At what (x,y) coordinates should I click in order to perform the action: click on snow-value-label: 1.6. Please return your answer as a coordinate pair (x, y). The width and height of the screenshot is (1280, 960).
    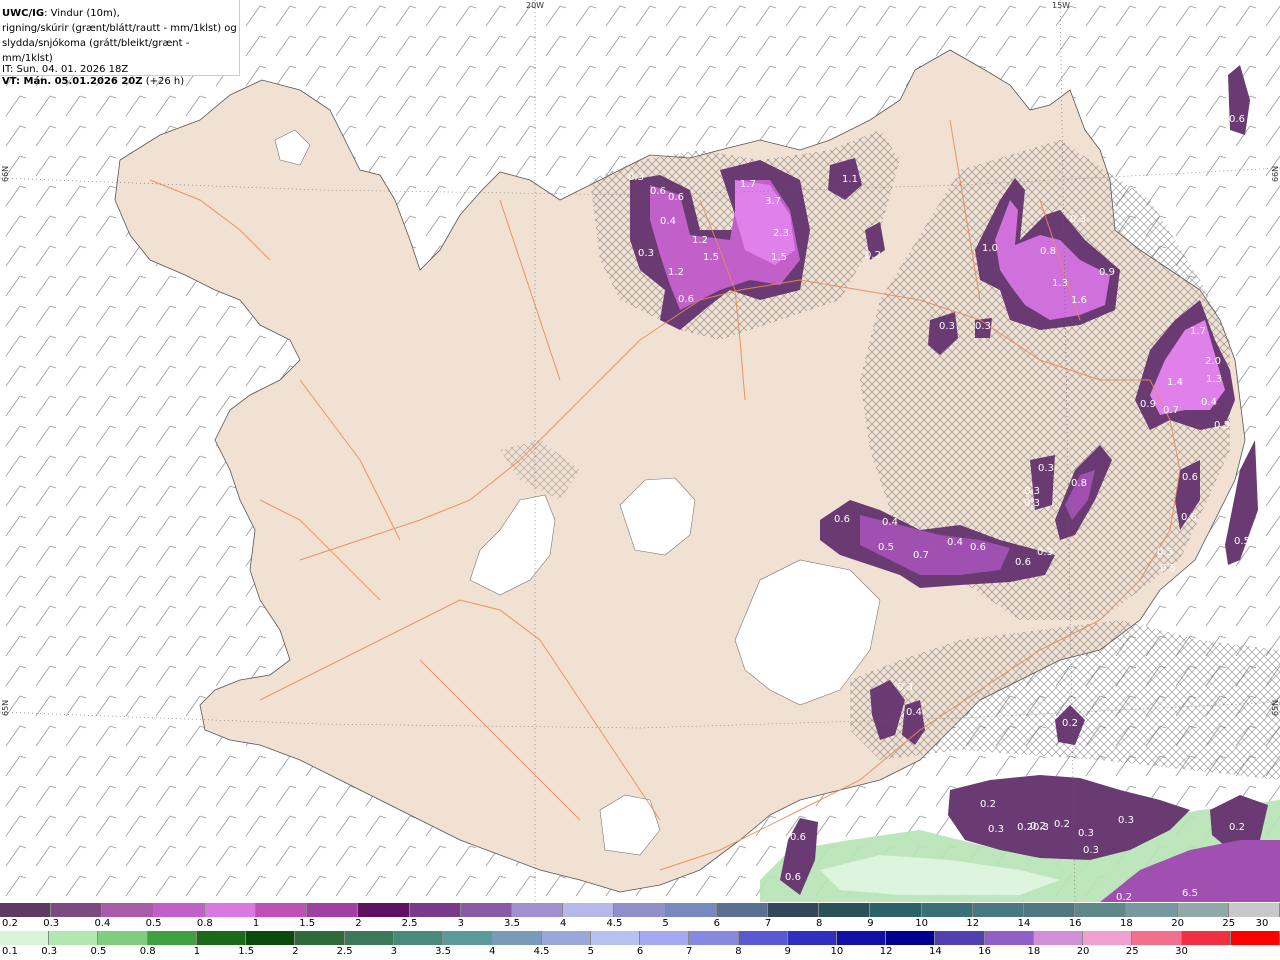
    Looking at the image, I should click on (1079, 300).